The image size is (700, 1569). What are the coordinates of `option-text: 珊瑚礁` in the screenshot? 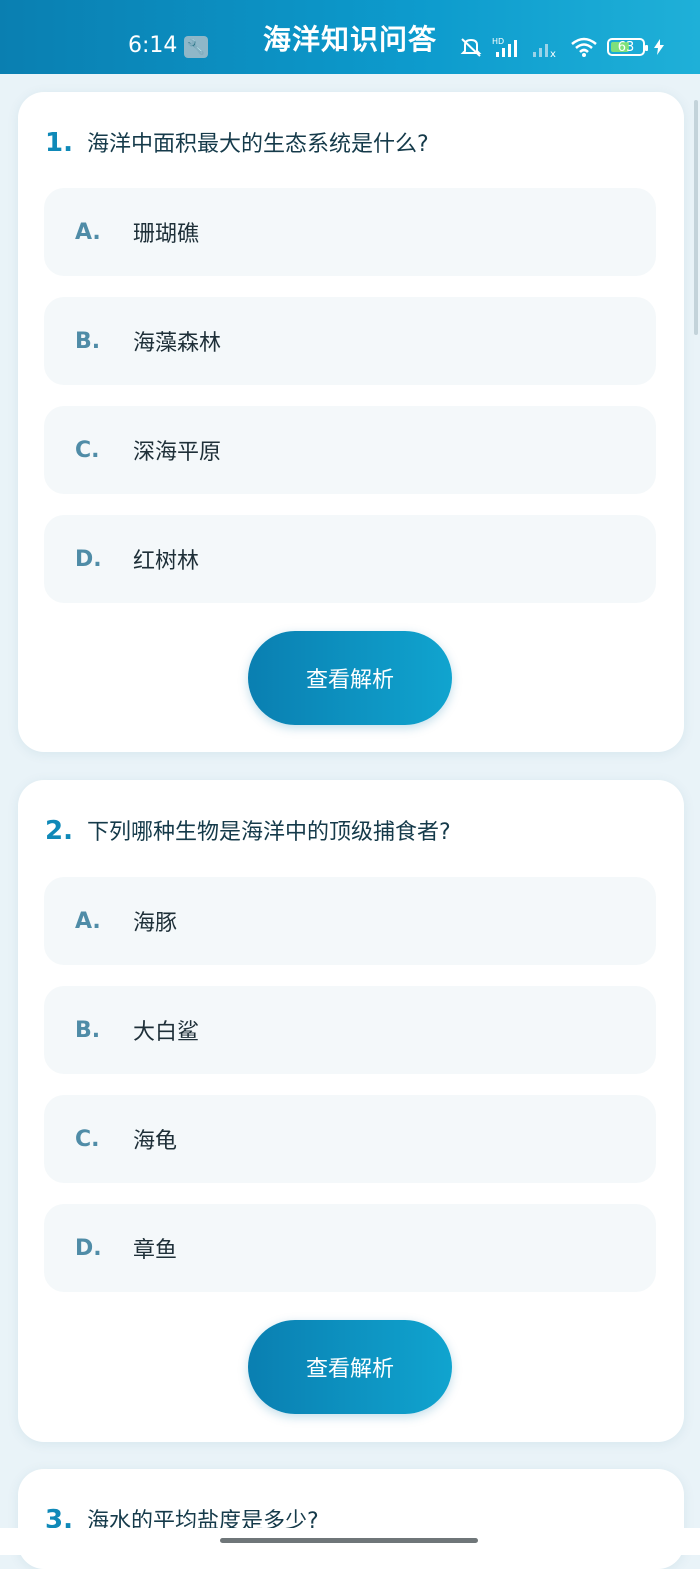 It's located at (166, 234).